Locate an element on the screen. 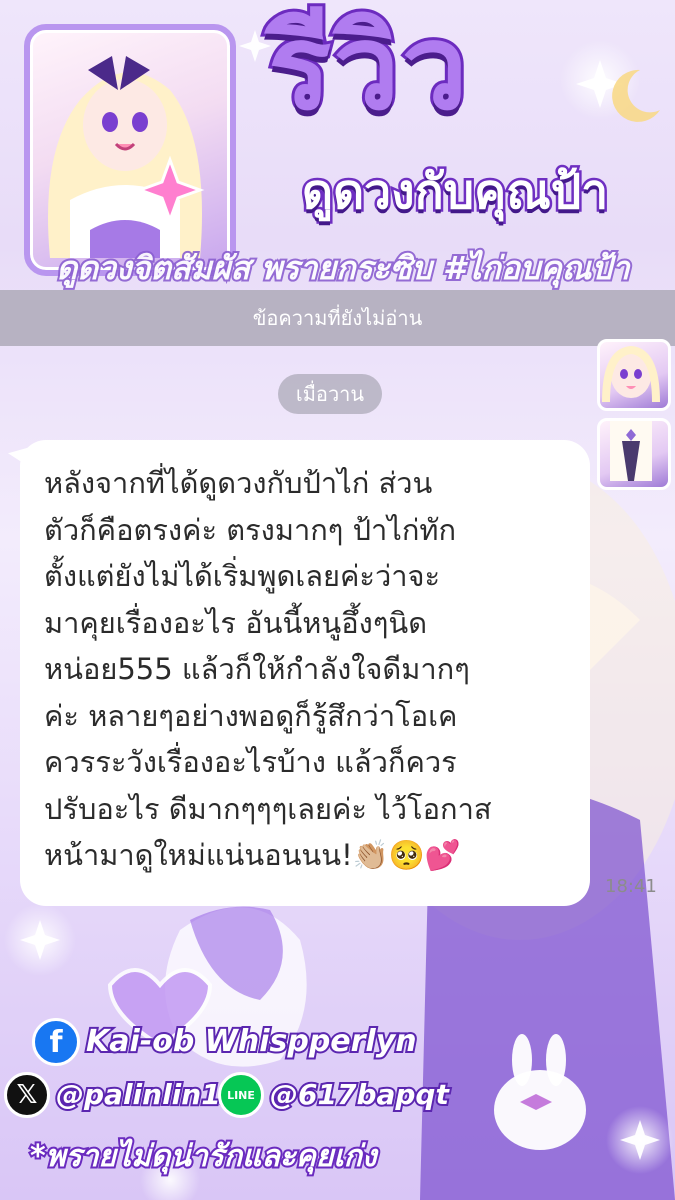 Image resolution: width=675 pixels, height=1200 pixels. message-line: หลังจากที่ได้ดูดวงกับป้าไก่ ส่วน is located at coordinates (238, 483).